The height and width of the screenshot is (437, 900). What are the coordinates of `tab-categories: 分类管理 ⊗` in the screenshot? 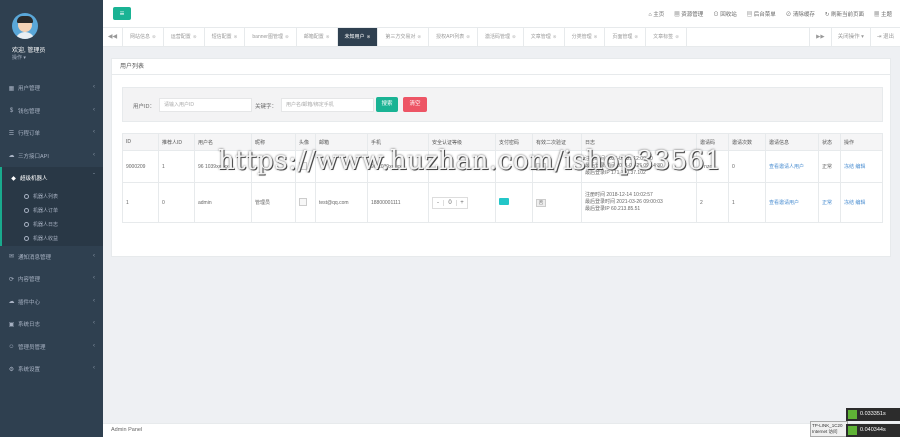 It's located at (585, 37).